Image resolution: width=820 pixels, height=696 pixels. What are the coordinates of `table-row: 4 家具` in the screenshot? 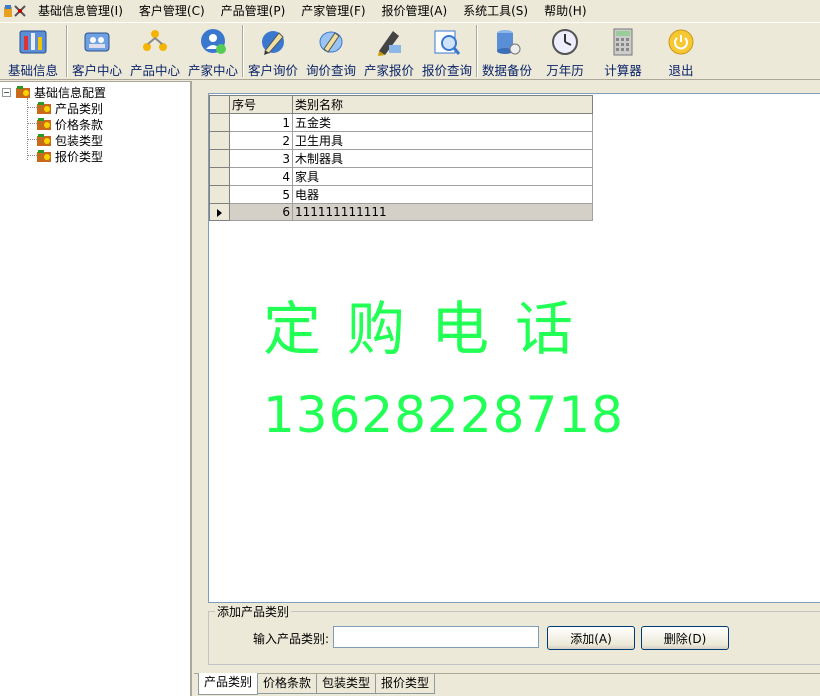 It's located at (401, 176).